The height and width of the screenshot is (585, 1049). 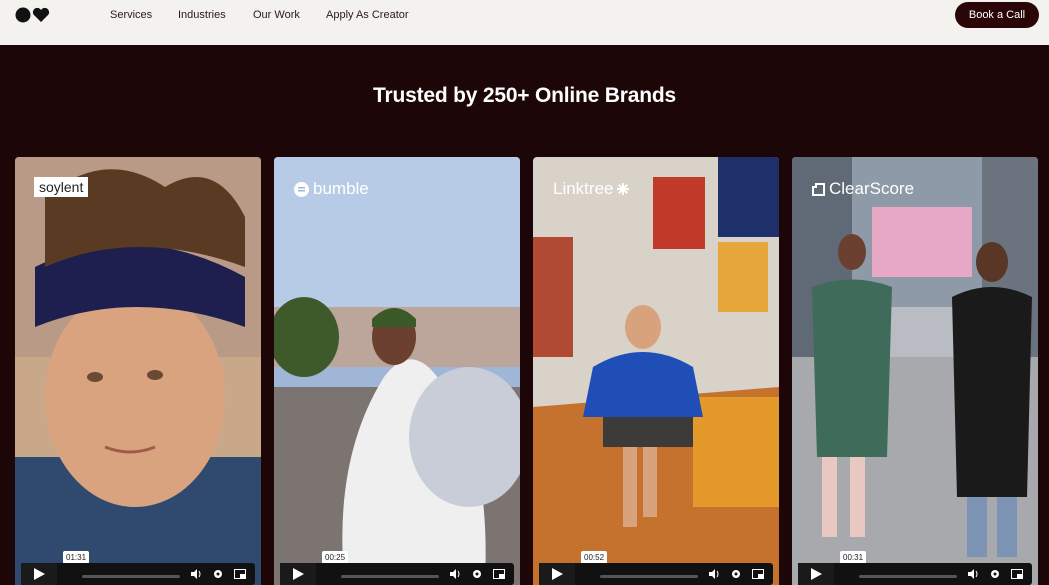 I want to click on nav-apply-as-creator: Apply As Creator, so click(x=367, y=15).